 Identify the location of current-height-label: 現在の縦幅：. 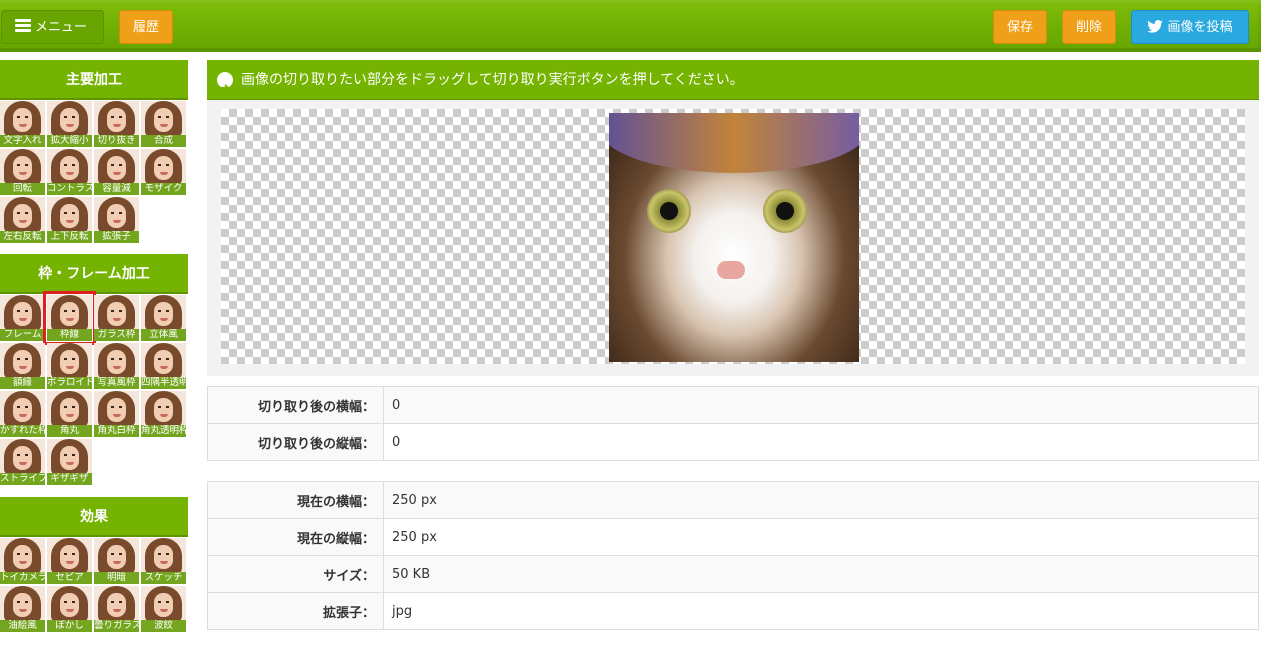
(295, 537).